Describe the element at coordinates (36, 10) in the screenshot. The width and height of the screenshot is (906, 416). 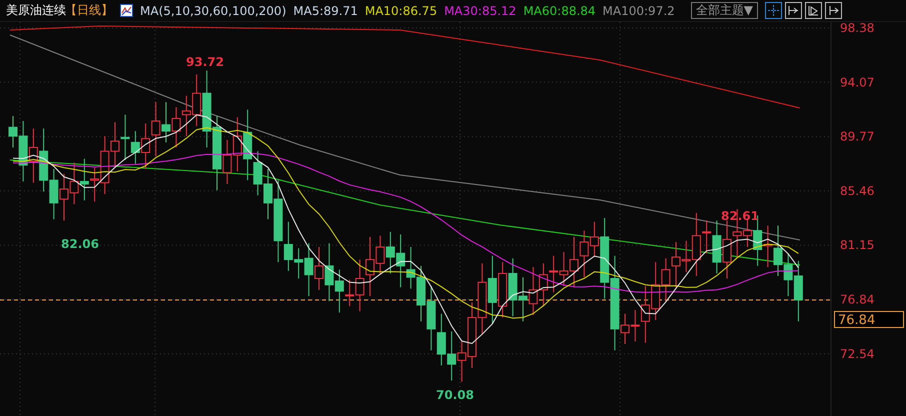
I see `instrument-title: 美原油连续` at that location.